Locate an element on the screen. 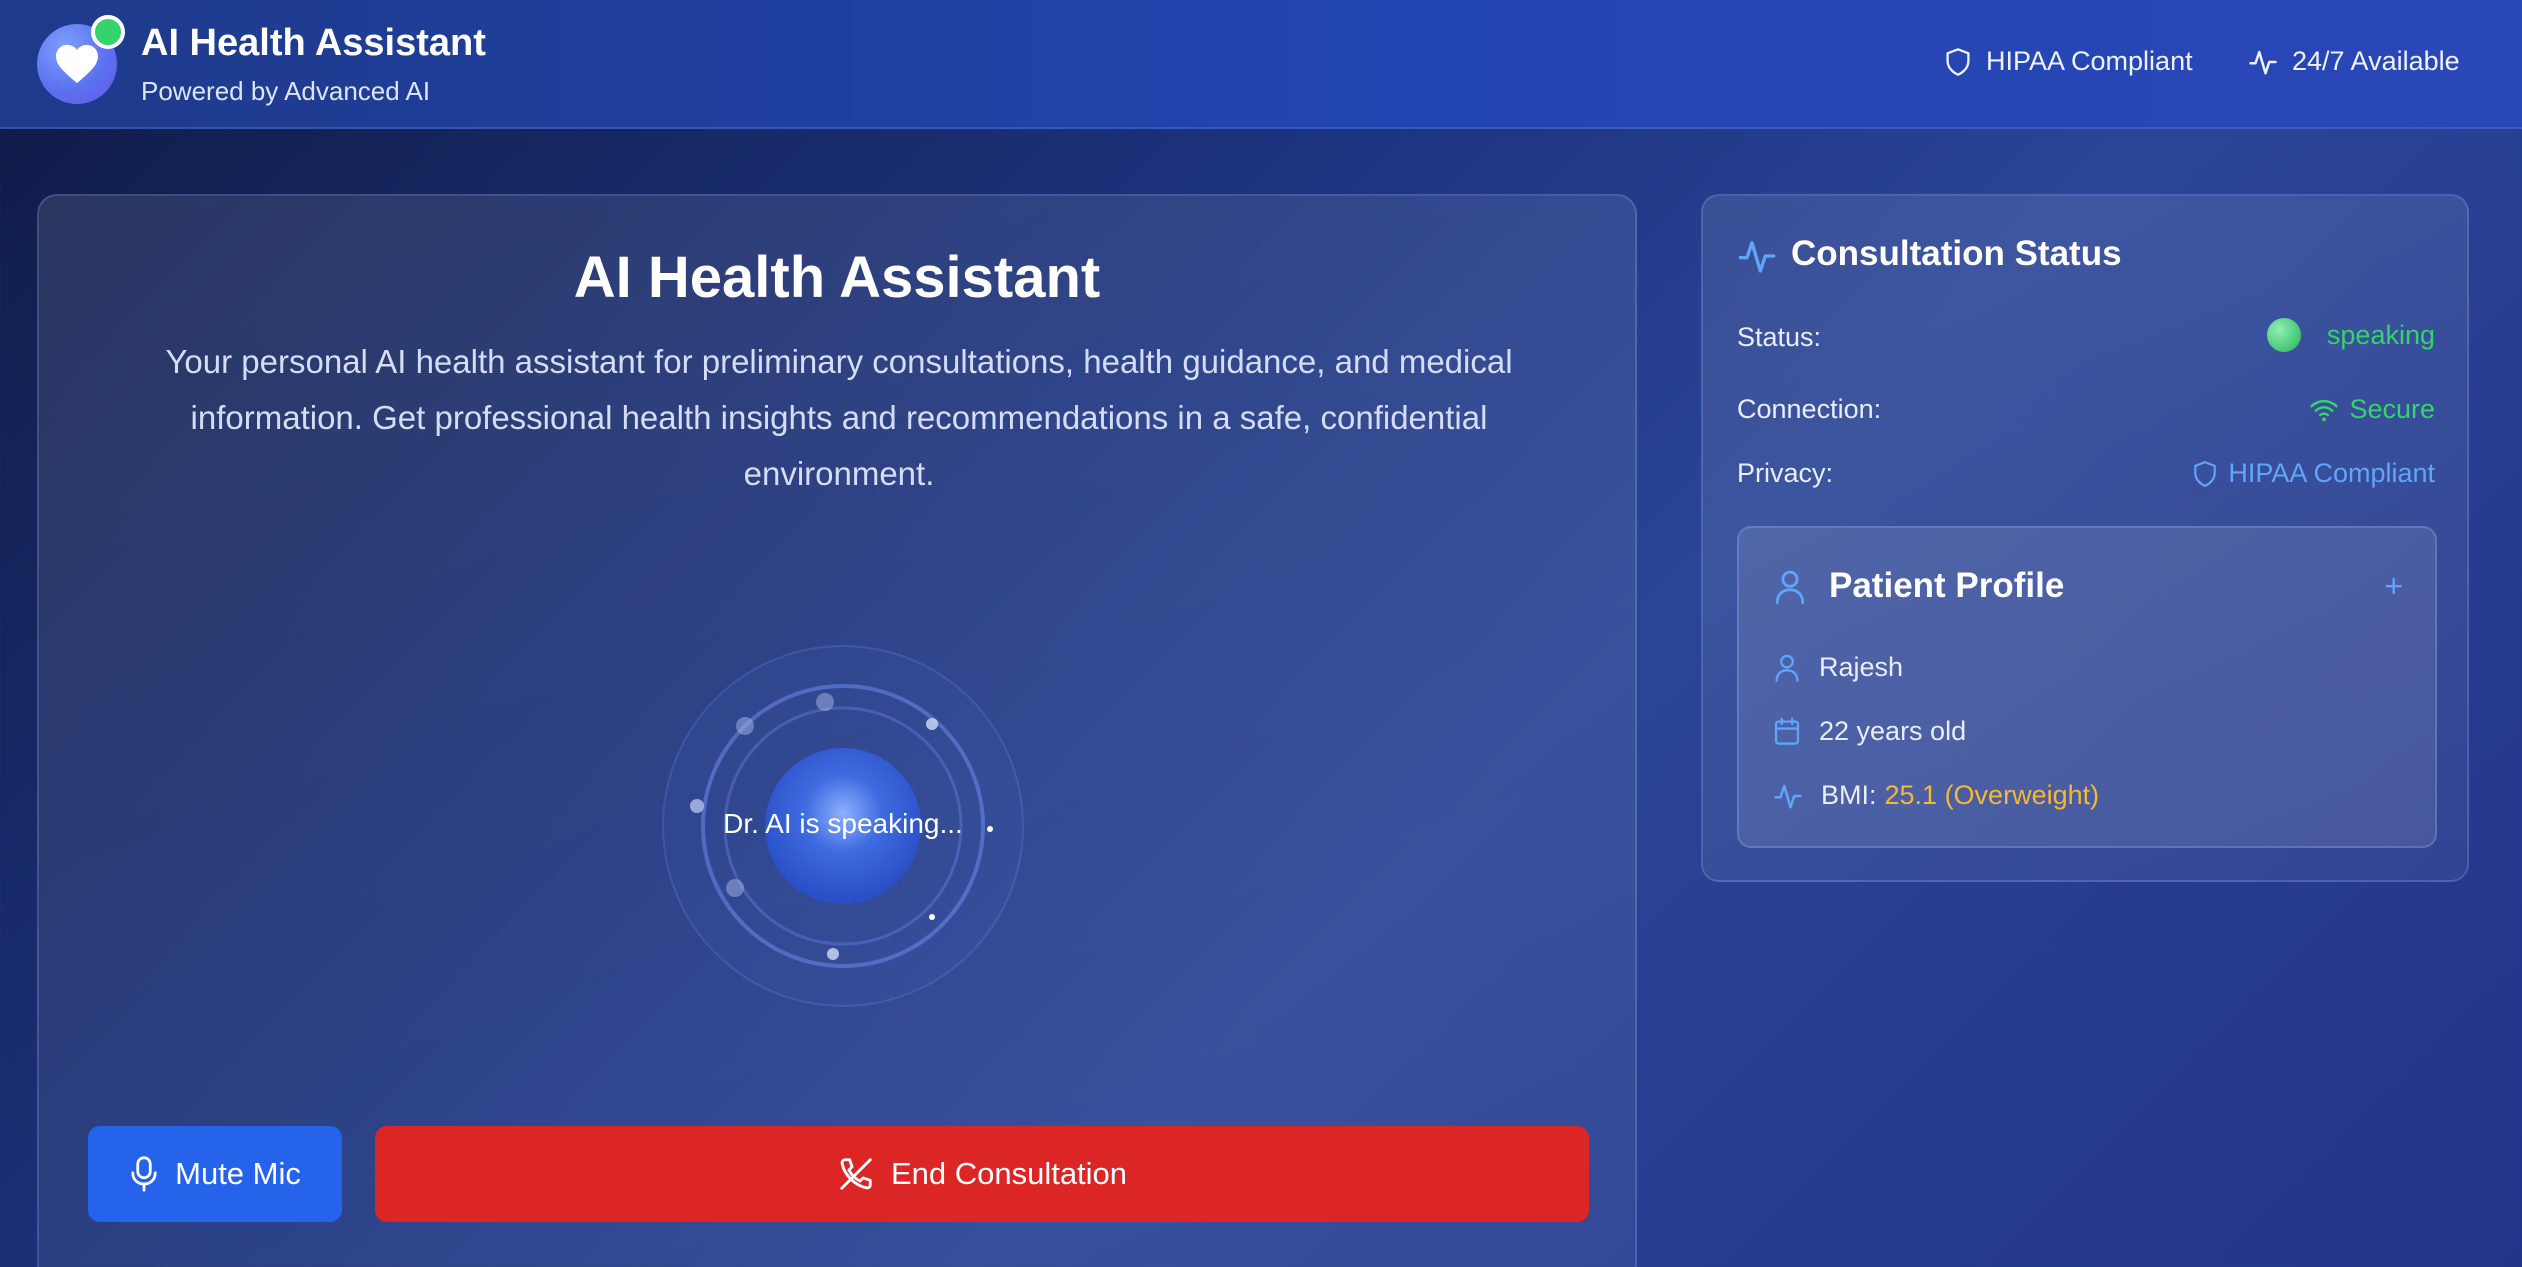  app-title: AI Health Assistant is located at coordinates (313, 43).